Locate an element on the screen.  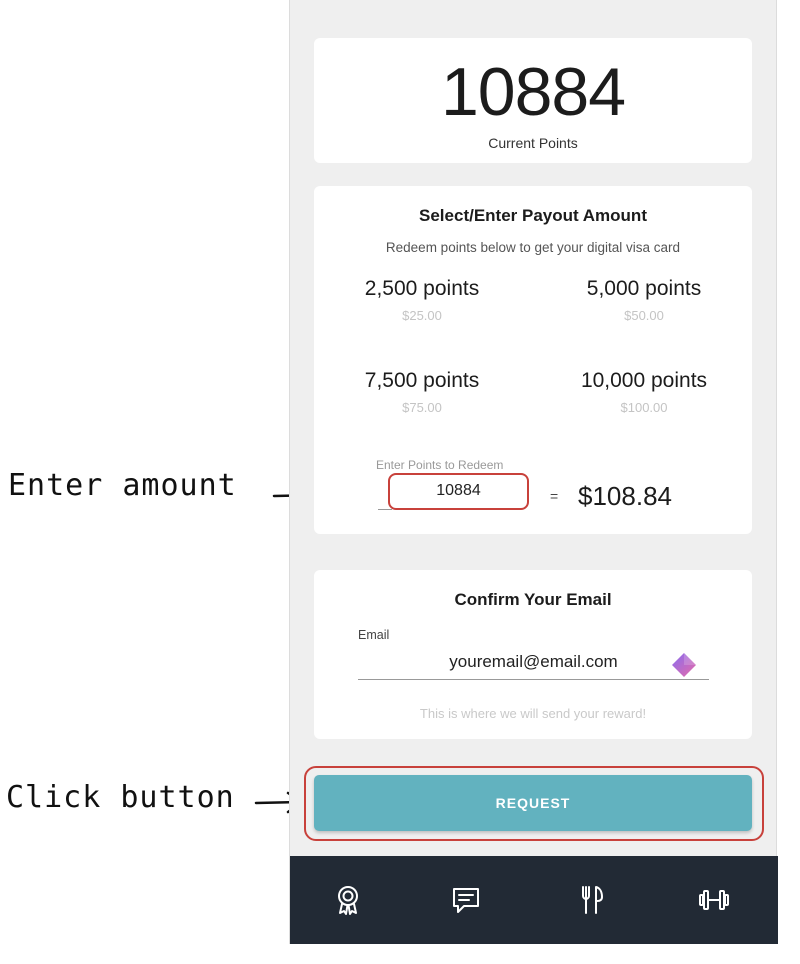
nav-item-food is located at coordinates (592, 900).